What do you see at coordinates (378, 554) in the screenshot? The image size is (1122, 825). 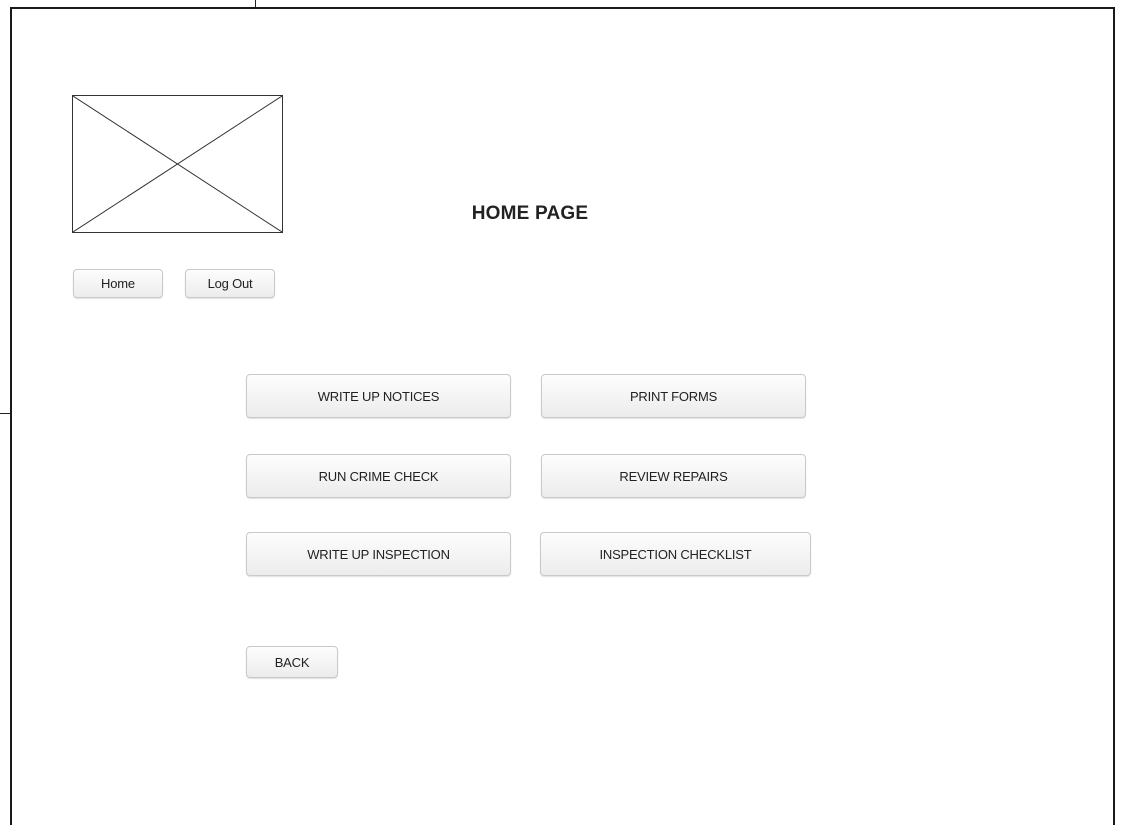 I see `write-up-inspection-button: WRITE UP INSPECTION` at bounding box center [378, 554].